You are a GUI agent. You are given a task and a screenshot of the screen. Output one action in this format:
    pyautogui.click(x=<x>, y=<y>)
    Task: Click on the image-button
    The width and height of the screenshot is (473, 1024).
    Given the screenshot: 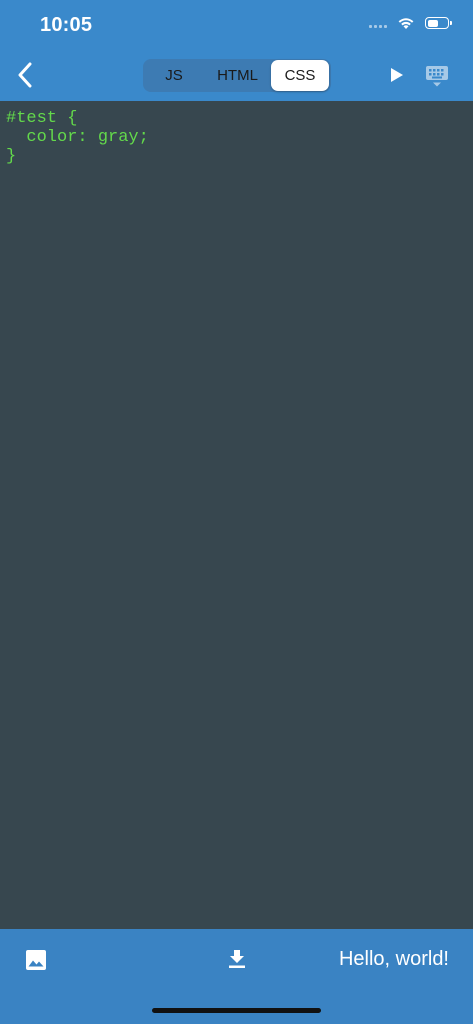 What is the action you would take?
    pyautogui.click(x=36, y=960)
    